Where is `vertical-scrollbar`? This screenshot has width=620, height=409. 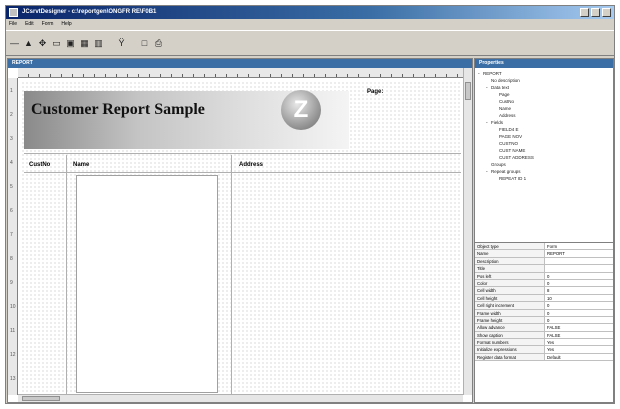 vertical-scrollbar is located at coordinates (467, 231).